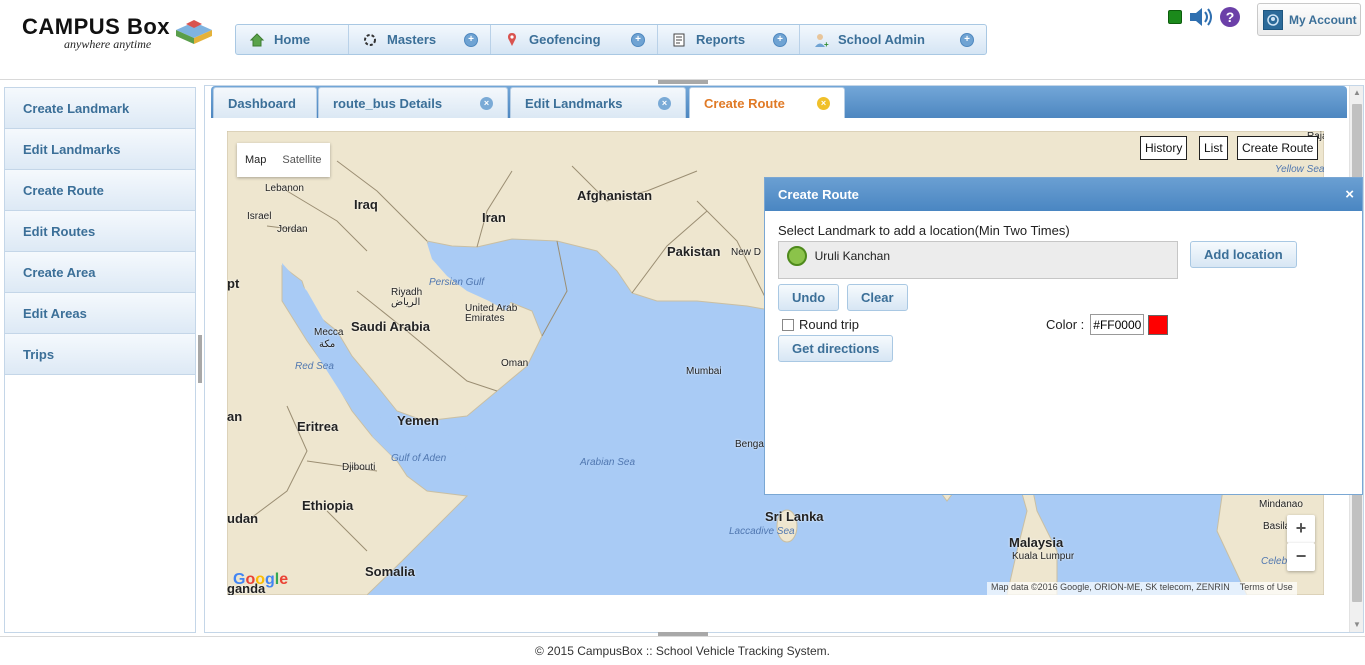  I want to click on color-input, so click(1117, 324).